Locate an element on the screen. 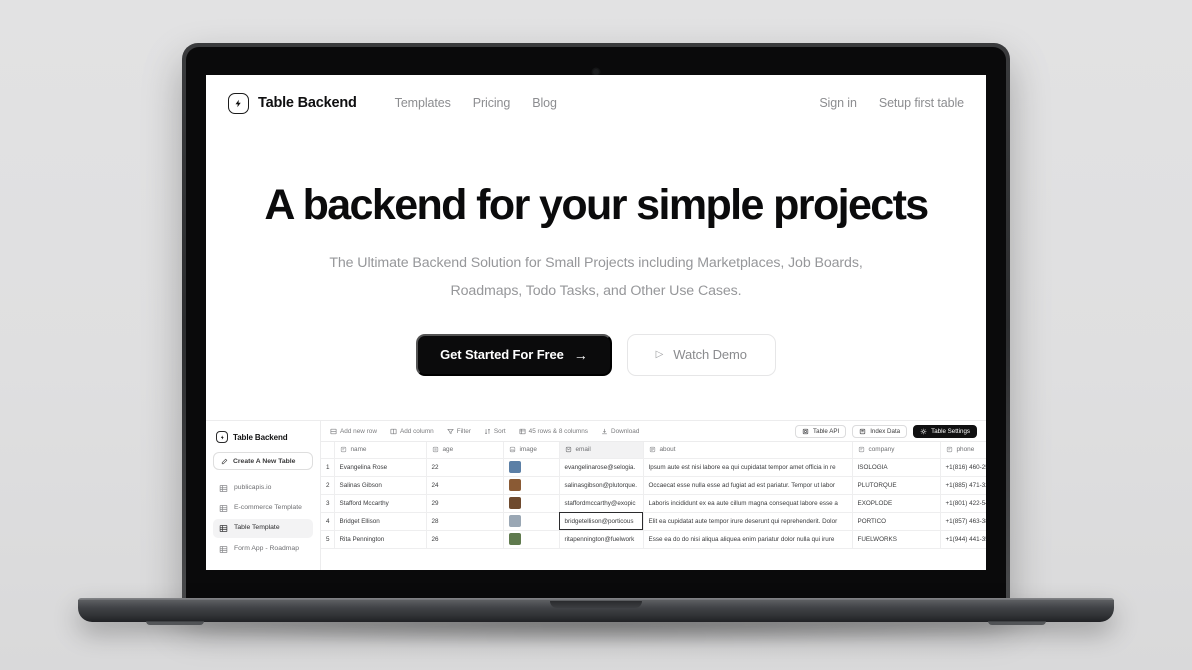 Image resolution: width=1192 pixels, height=670 pixels. sidebar-item-table-template: Table Template is located at coordinates (263, 528).